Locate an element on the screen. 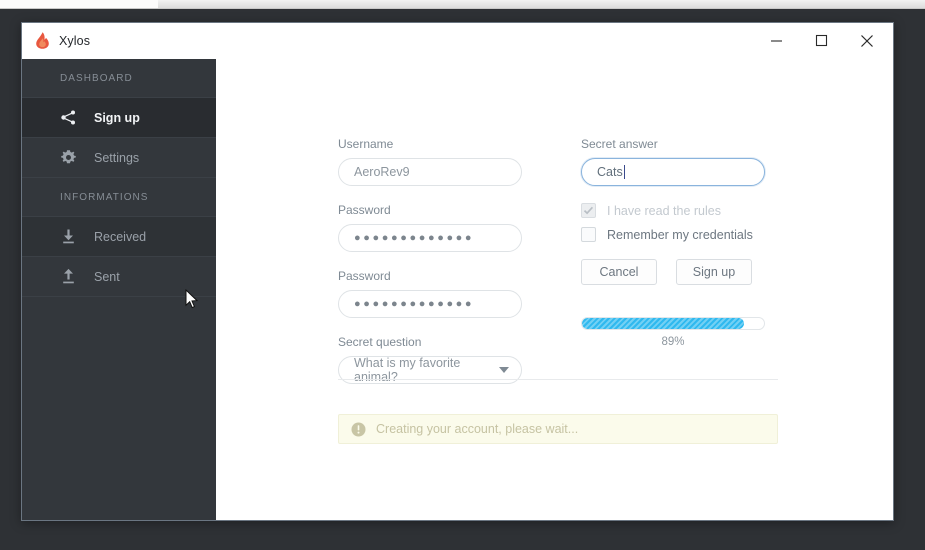 Image resolution: width=925 pixels, height=550 pixels. section-divider is located at coordinates (558, 379).